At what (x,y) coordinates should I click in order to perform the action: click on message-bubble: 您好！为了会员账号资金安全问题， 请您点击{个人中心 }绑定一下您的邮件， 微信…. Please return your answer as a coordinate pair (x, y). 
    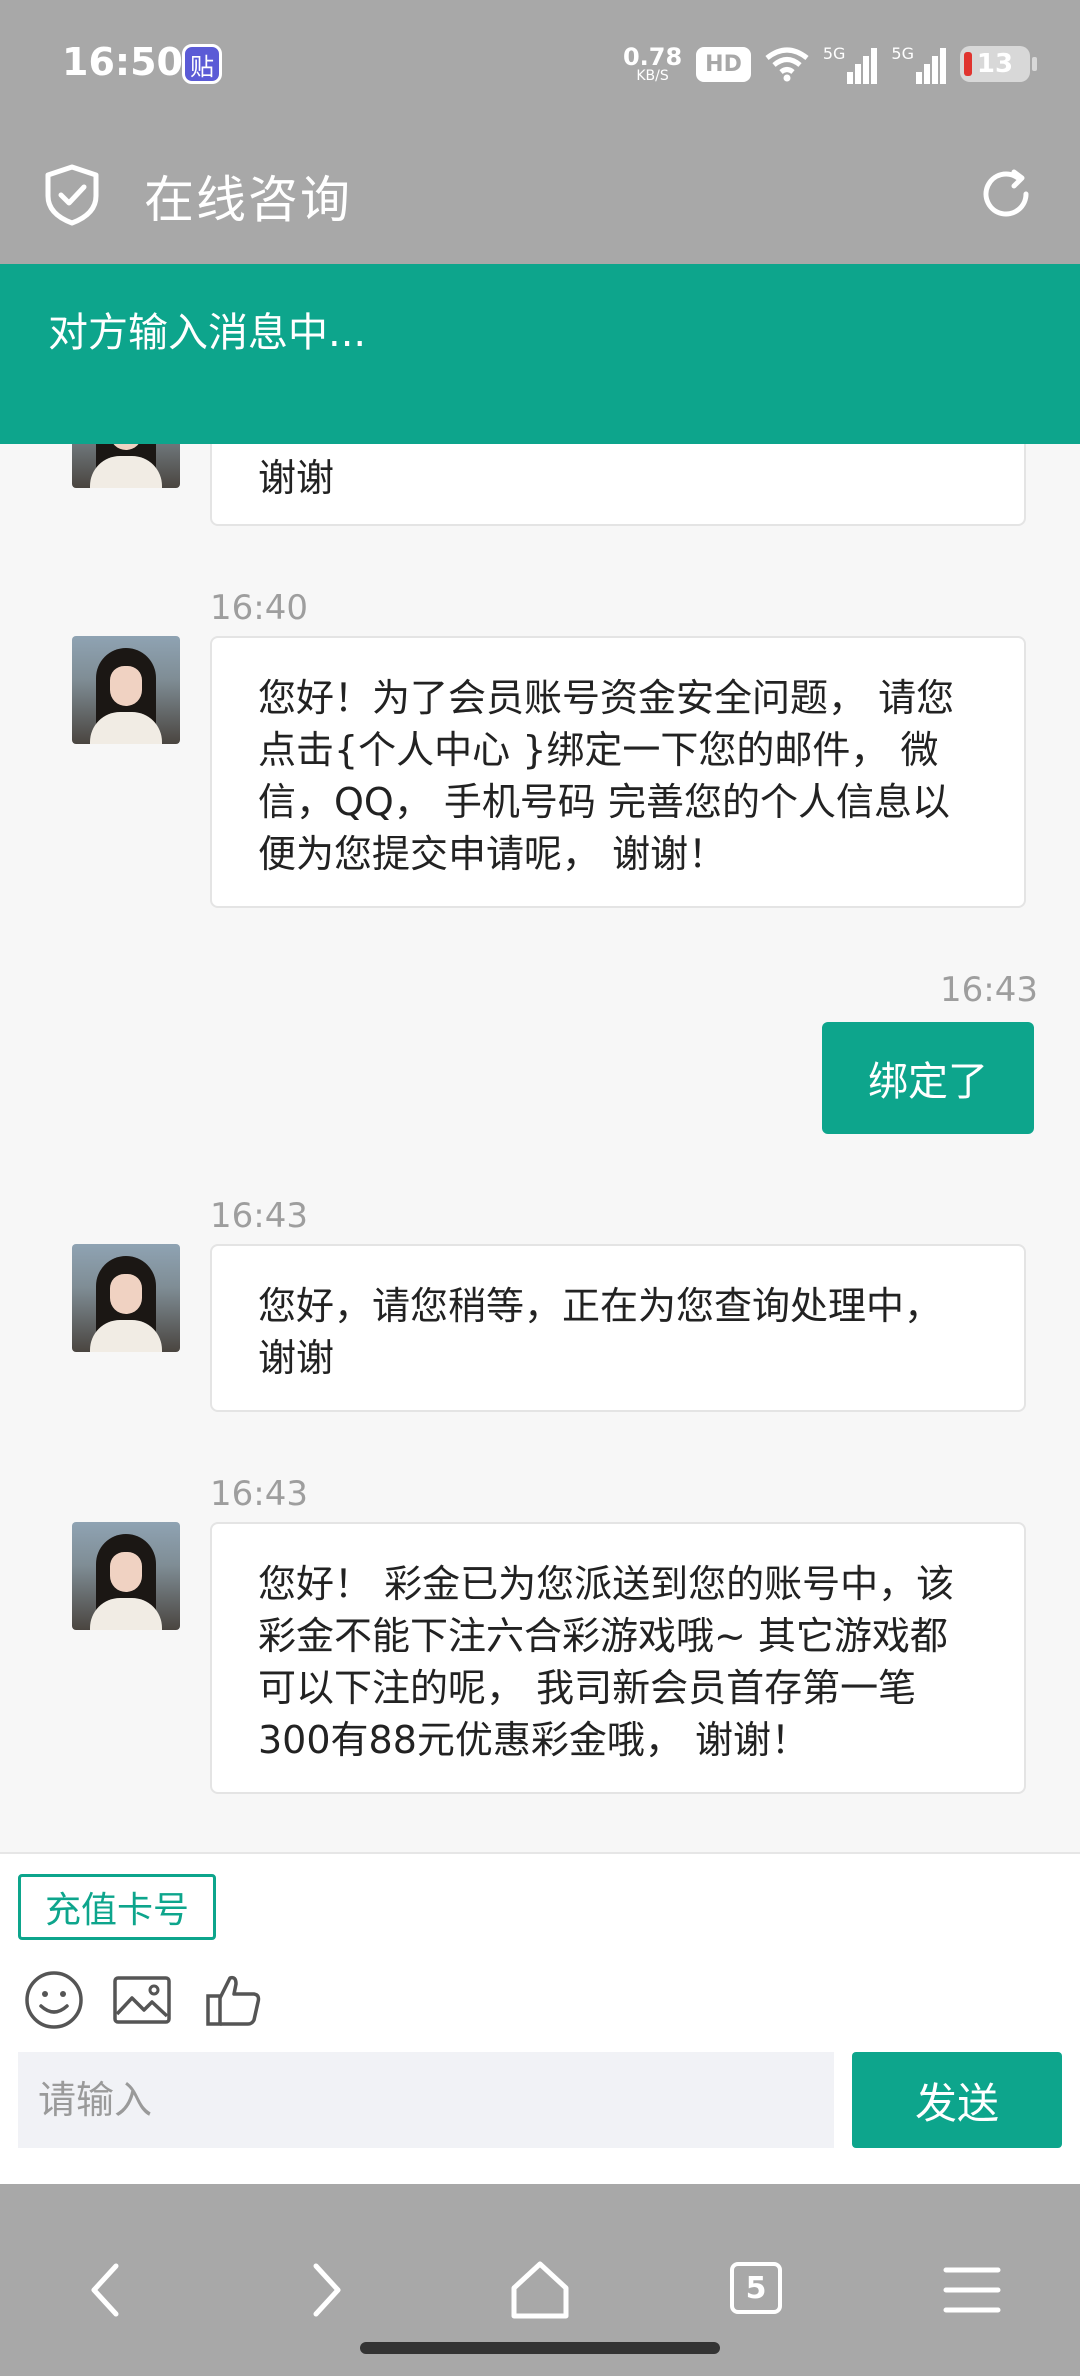
    Looking at the image, I should click on (618, 772).